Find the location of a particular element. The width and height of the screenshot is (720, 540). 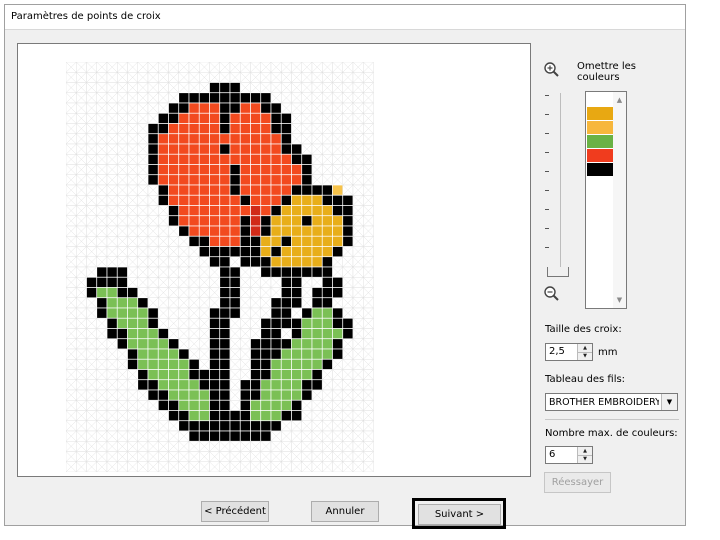

zoom-in-icon is located at coordinates (551, 69).